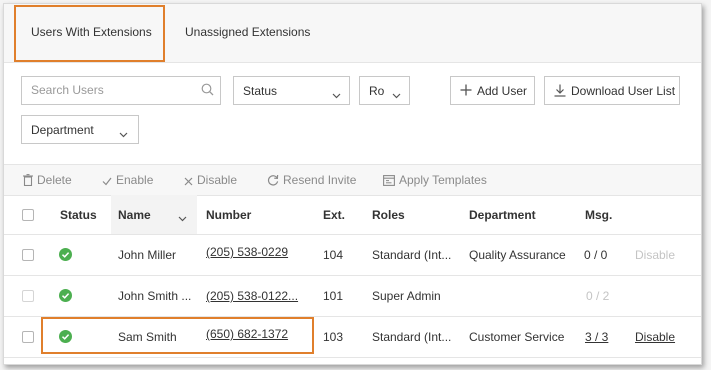 The width and height of the screenshot is (711, 370). I want to click on search-box, so click(121, 90).